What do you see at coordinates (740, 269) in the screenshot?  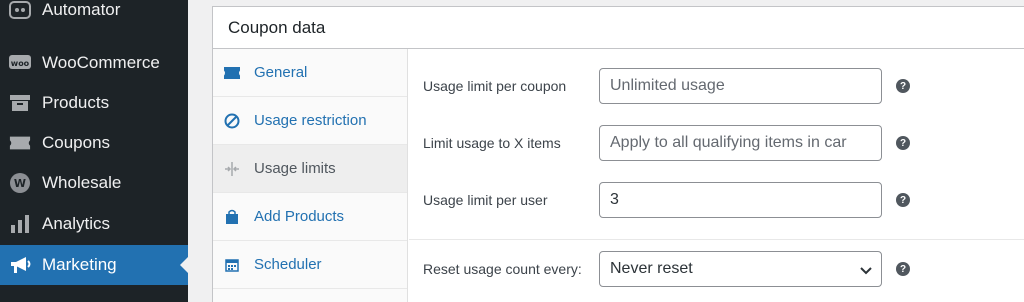 I see `reset-usage-count-select: Never reset` at bounding box center [740, 269].